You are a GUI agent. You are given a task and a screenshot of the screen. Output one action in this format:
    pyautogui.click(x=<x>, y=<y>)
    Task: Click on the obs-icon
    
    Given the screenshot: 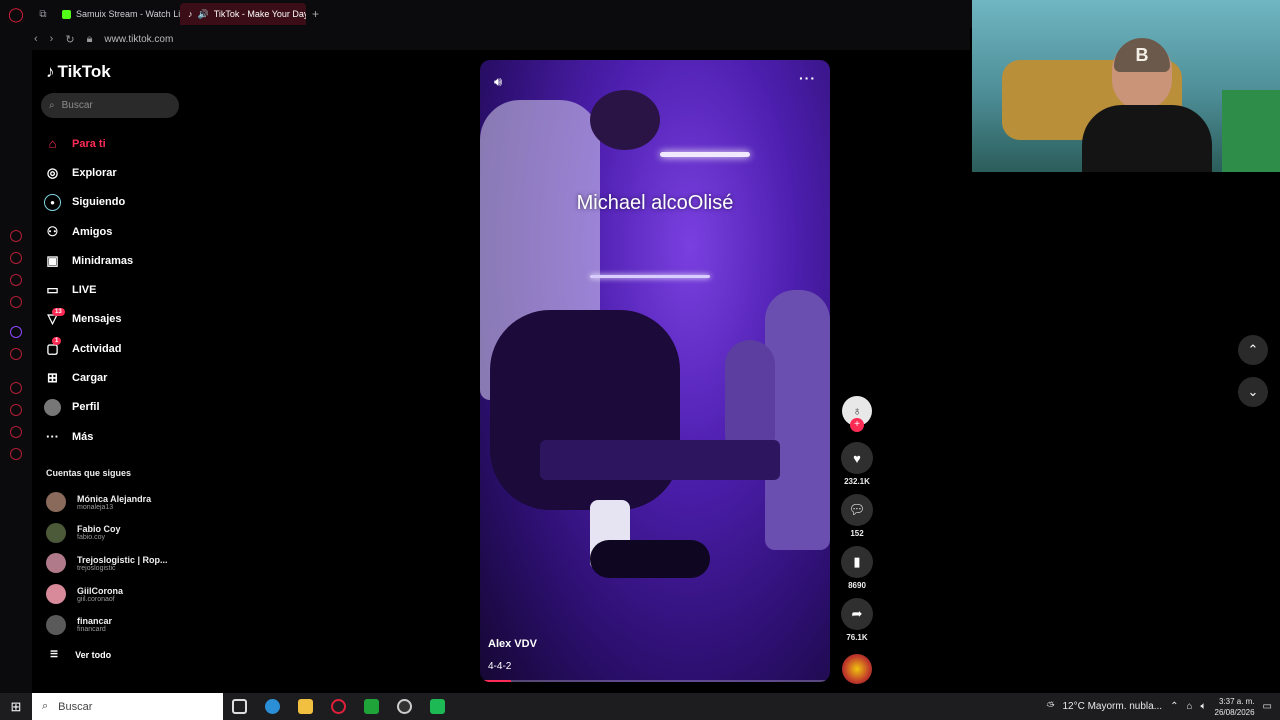 What is the action you would take?
    pyautogui.click(x=404, y=706)
    